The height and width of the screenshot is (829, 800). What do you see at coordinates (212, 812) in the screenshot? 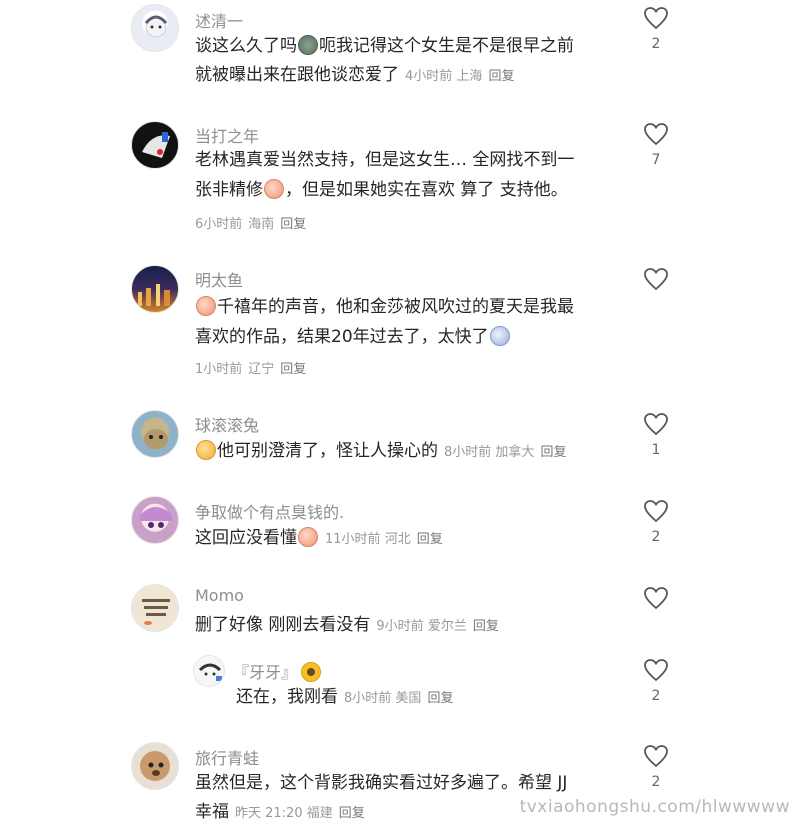
I see `comment-text-part: 幸福` at bounding box center [212, 812].